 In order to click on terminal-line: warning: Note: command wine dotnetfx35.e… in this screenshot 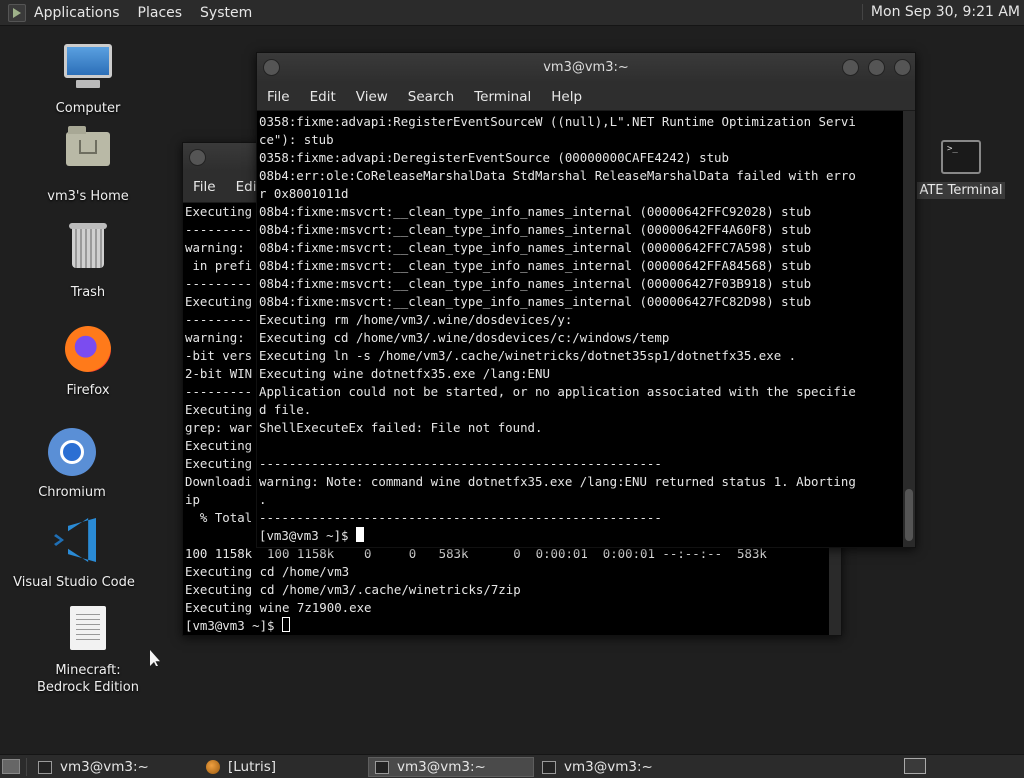, I will do `click(557, 481)`.